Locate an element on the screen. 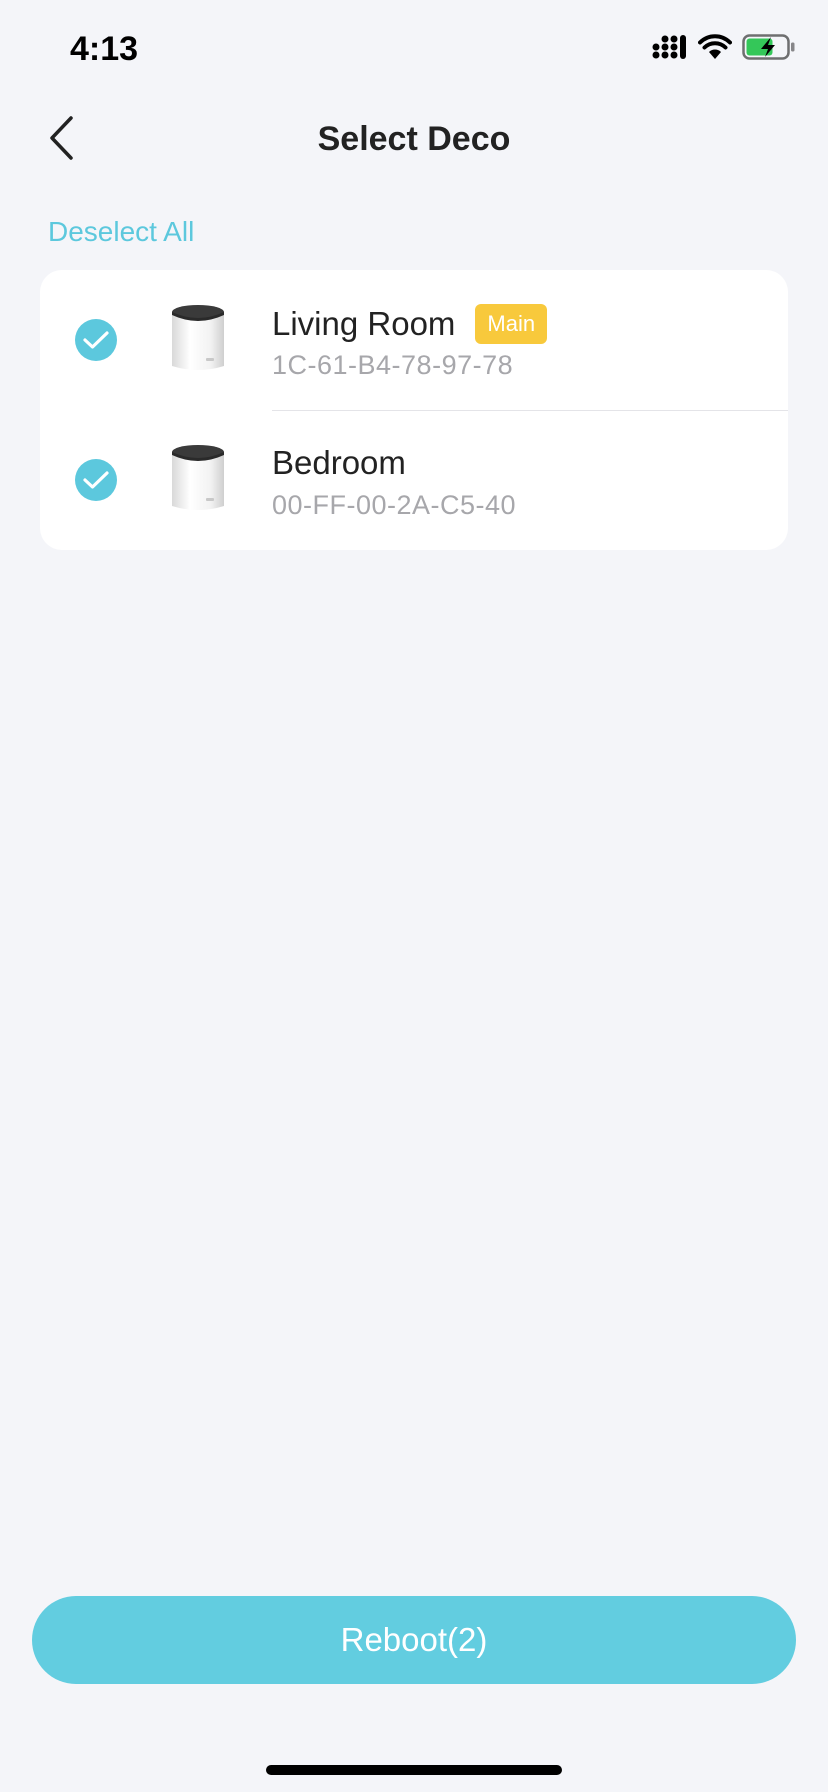 This screenshot has height=1792, width=828. device-name: Living Room is located at coordinates (364, 323).